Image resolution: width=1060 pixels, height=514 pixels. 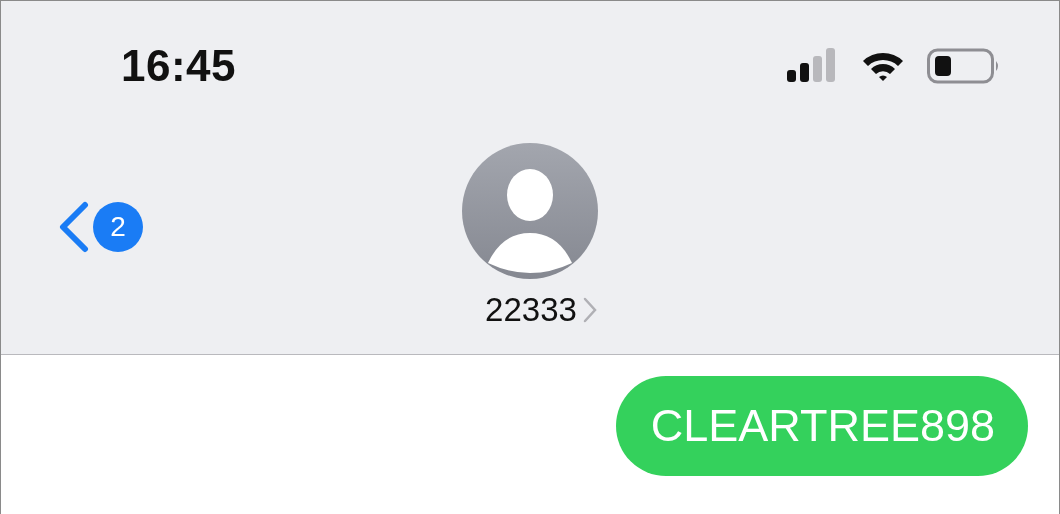 I want to click on status-time: 16:45, so click(x=179, y=66).